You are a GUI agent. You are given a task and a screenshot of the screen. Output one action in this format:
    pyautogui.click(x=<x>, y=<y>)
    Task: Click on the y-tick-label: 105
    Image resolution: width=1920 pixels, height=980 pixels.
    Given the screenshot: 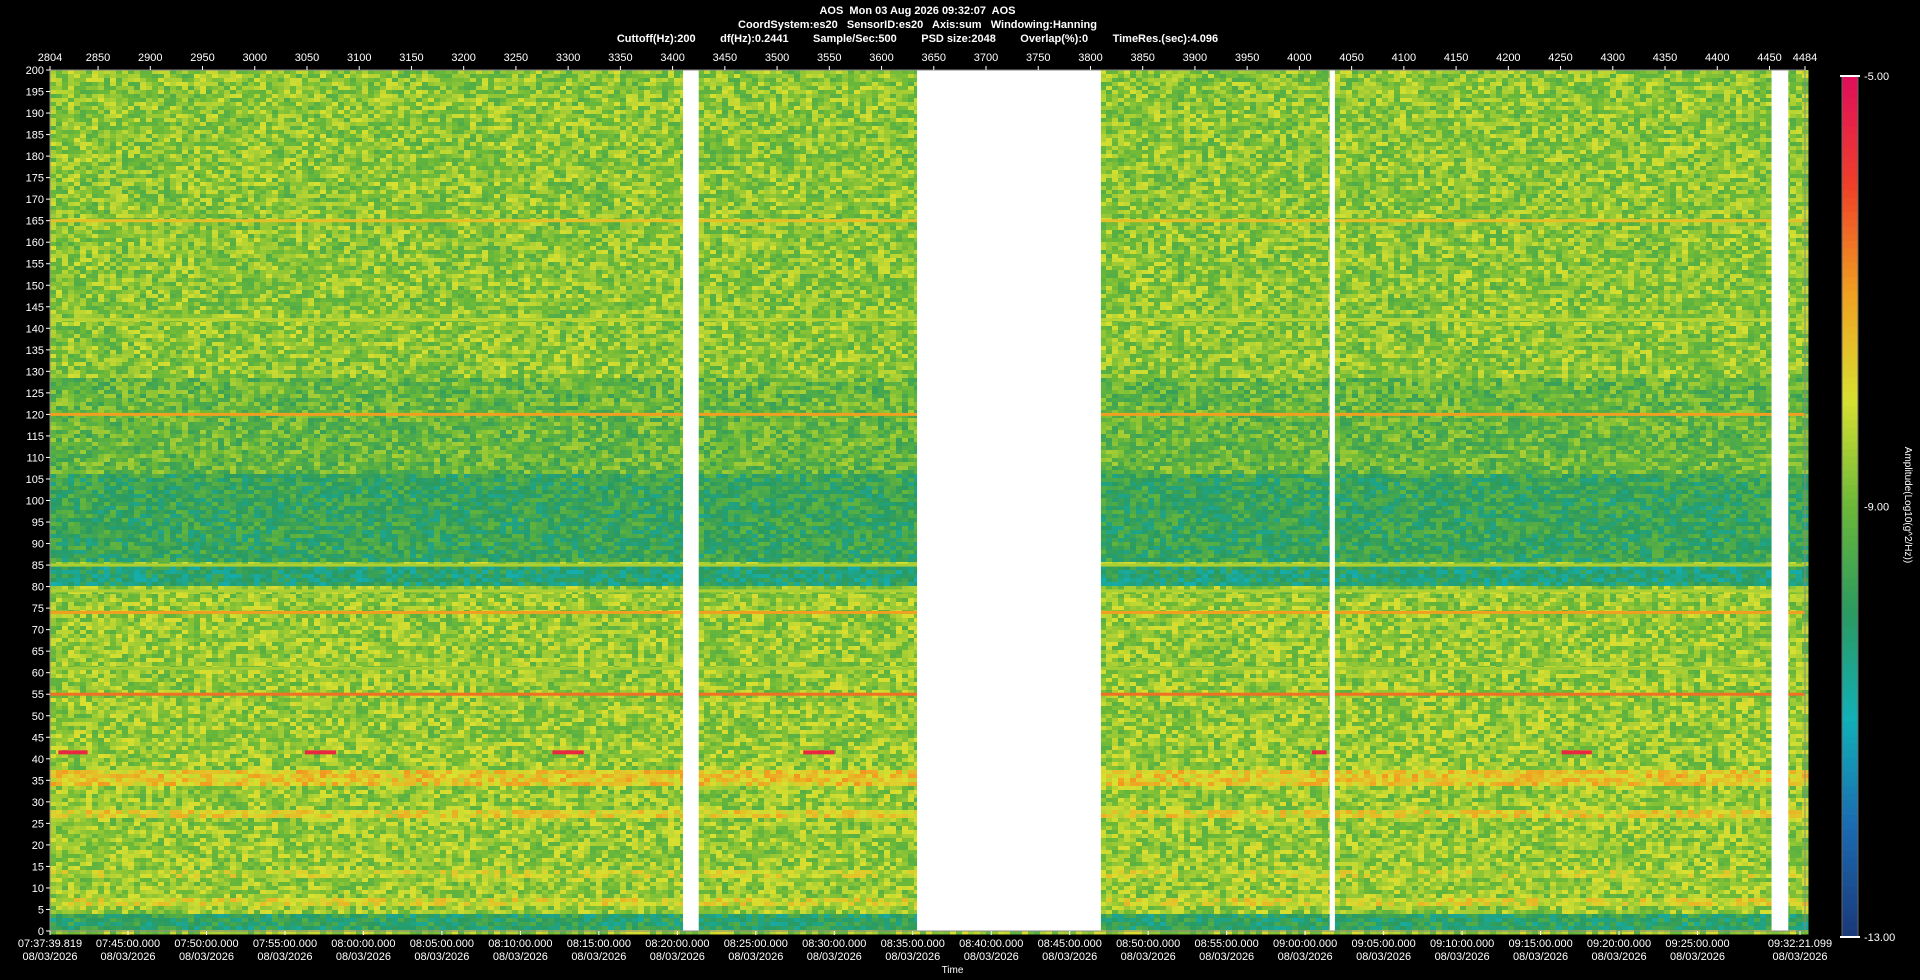 What is the action you would take?
    pyautogui.click(x=35, y=480)
    